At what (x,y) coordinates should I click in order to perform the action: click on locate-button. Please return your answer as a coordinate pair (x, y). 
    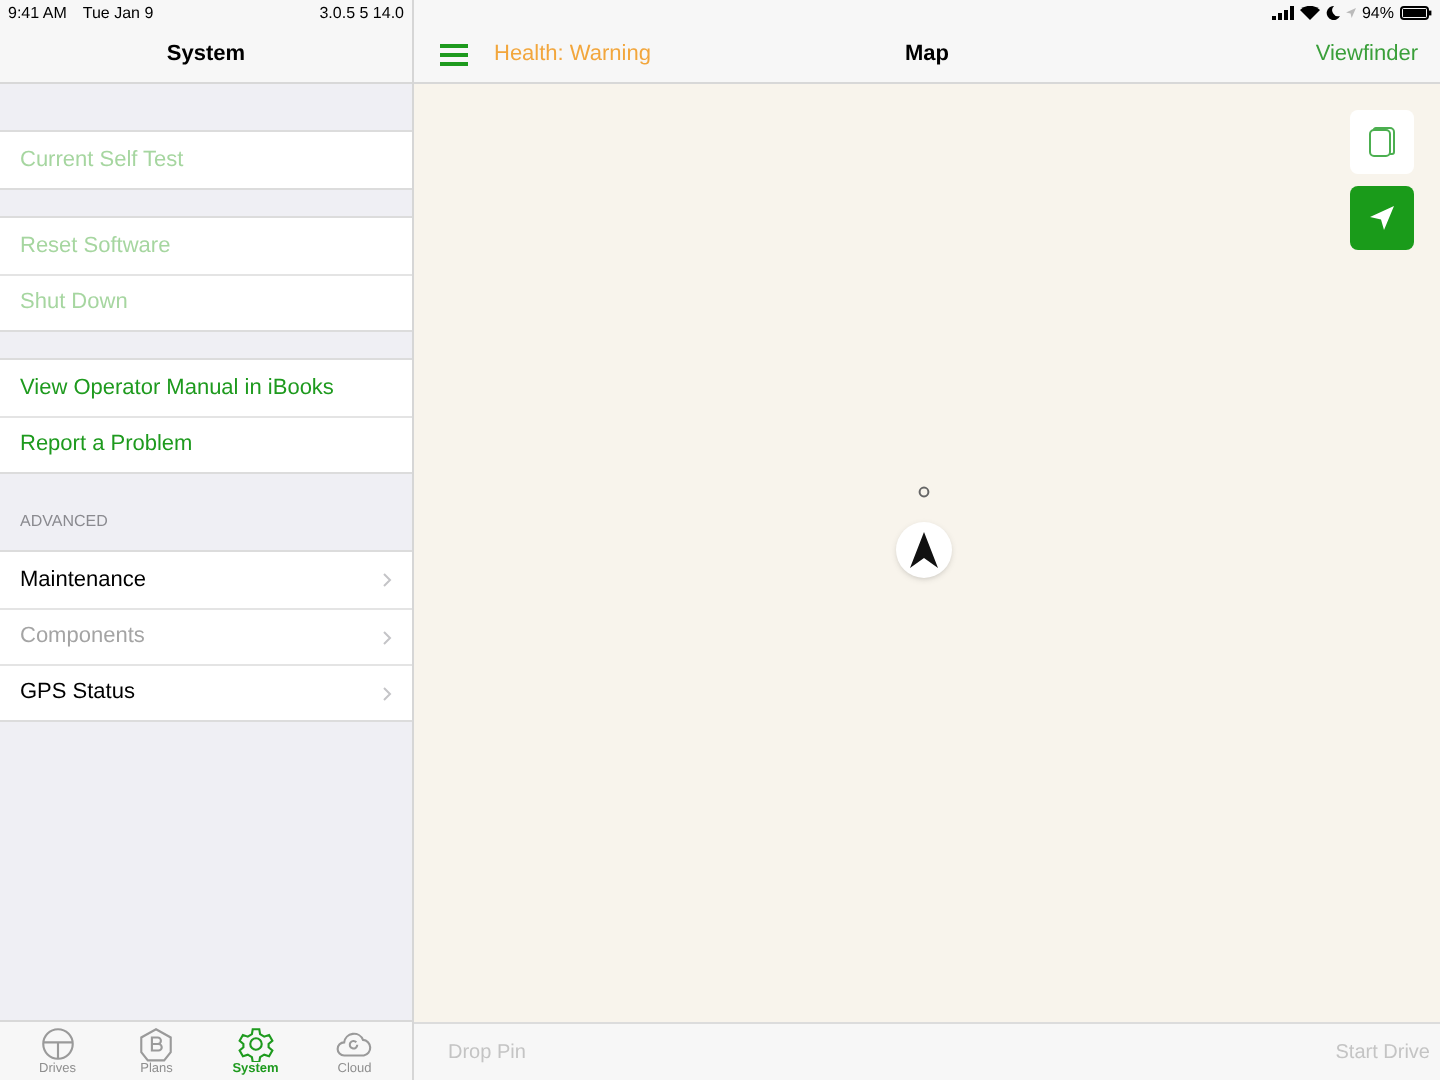
    Looking at the image, I should click on (1382, 218).